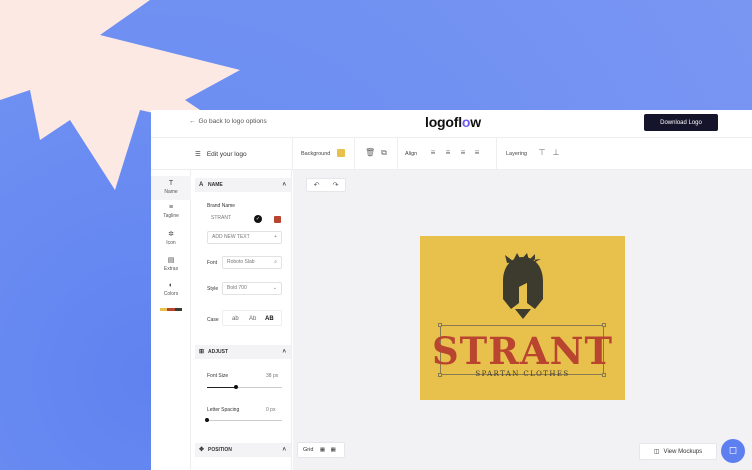  What do you see at coordinates (171, 216) in the screenshot?
I see `rail-item-label: Tagline` at bounding box center [171, 216].